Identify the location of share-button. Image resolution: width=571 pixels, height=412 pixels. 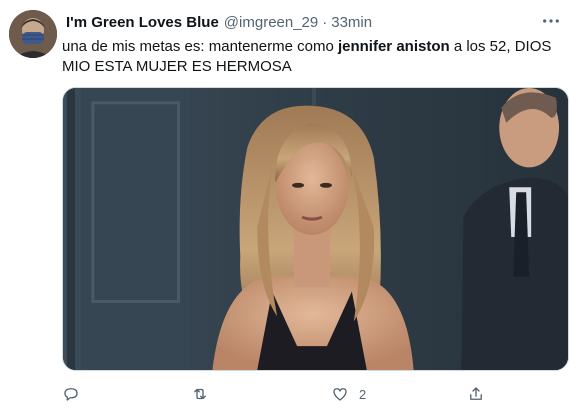
(476, 394).